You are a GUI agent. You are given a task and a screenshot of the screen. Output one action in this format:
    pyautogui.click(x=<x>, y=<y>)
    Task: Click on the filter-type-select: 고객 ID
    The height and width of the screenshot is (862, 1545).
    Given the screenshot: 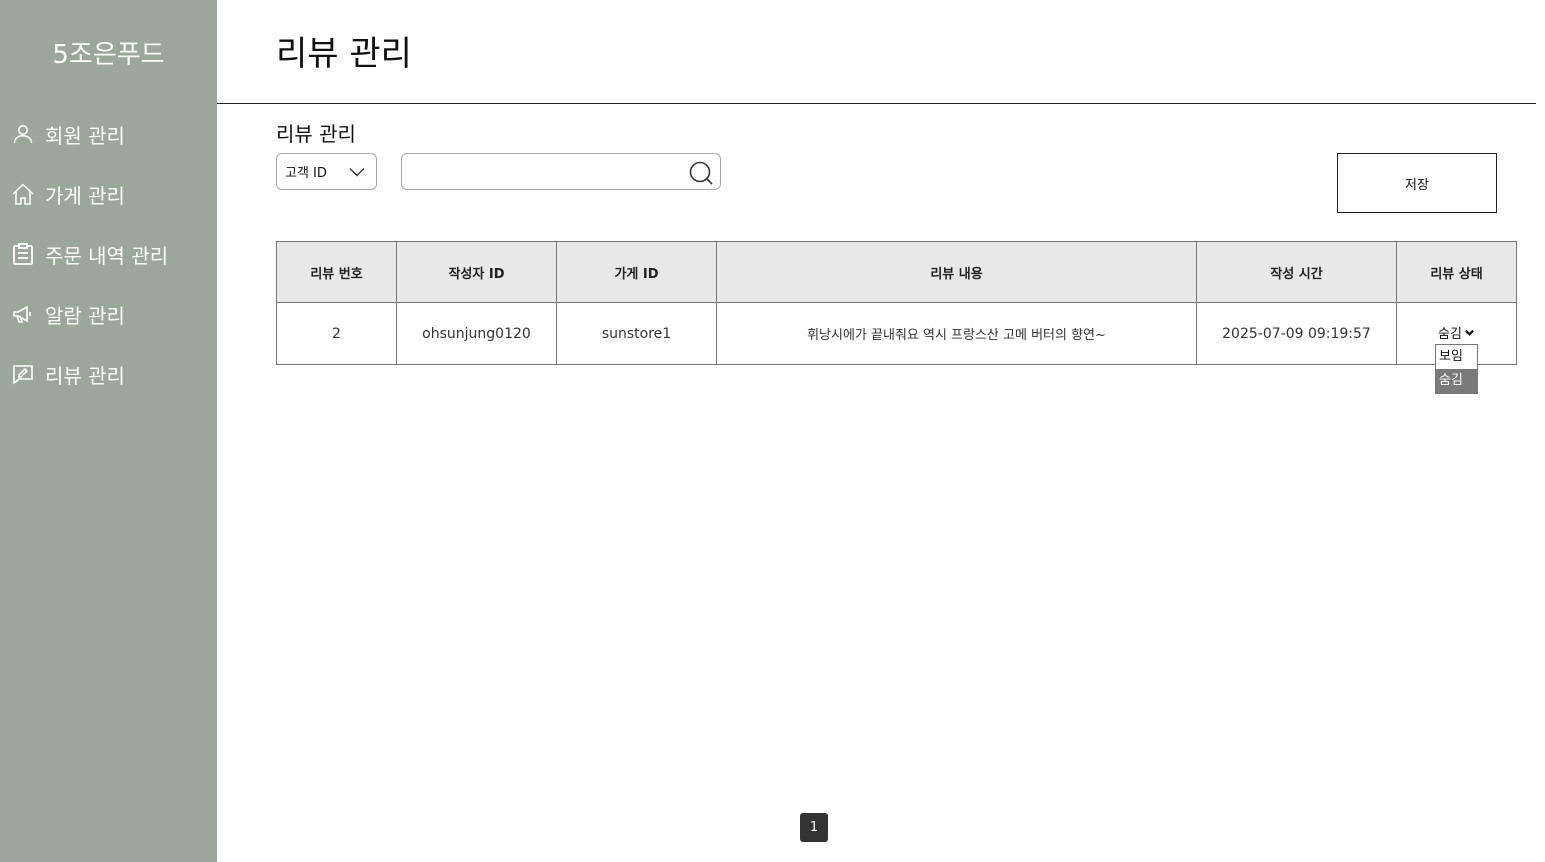 What is the action you would take?
    pyautogui.click(x=326, y=171)
    